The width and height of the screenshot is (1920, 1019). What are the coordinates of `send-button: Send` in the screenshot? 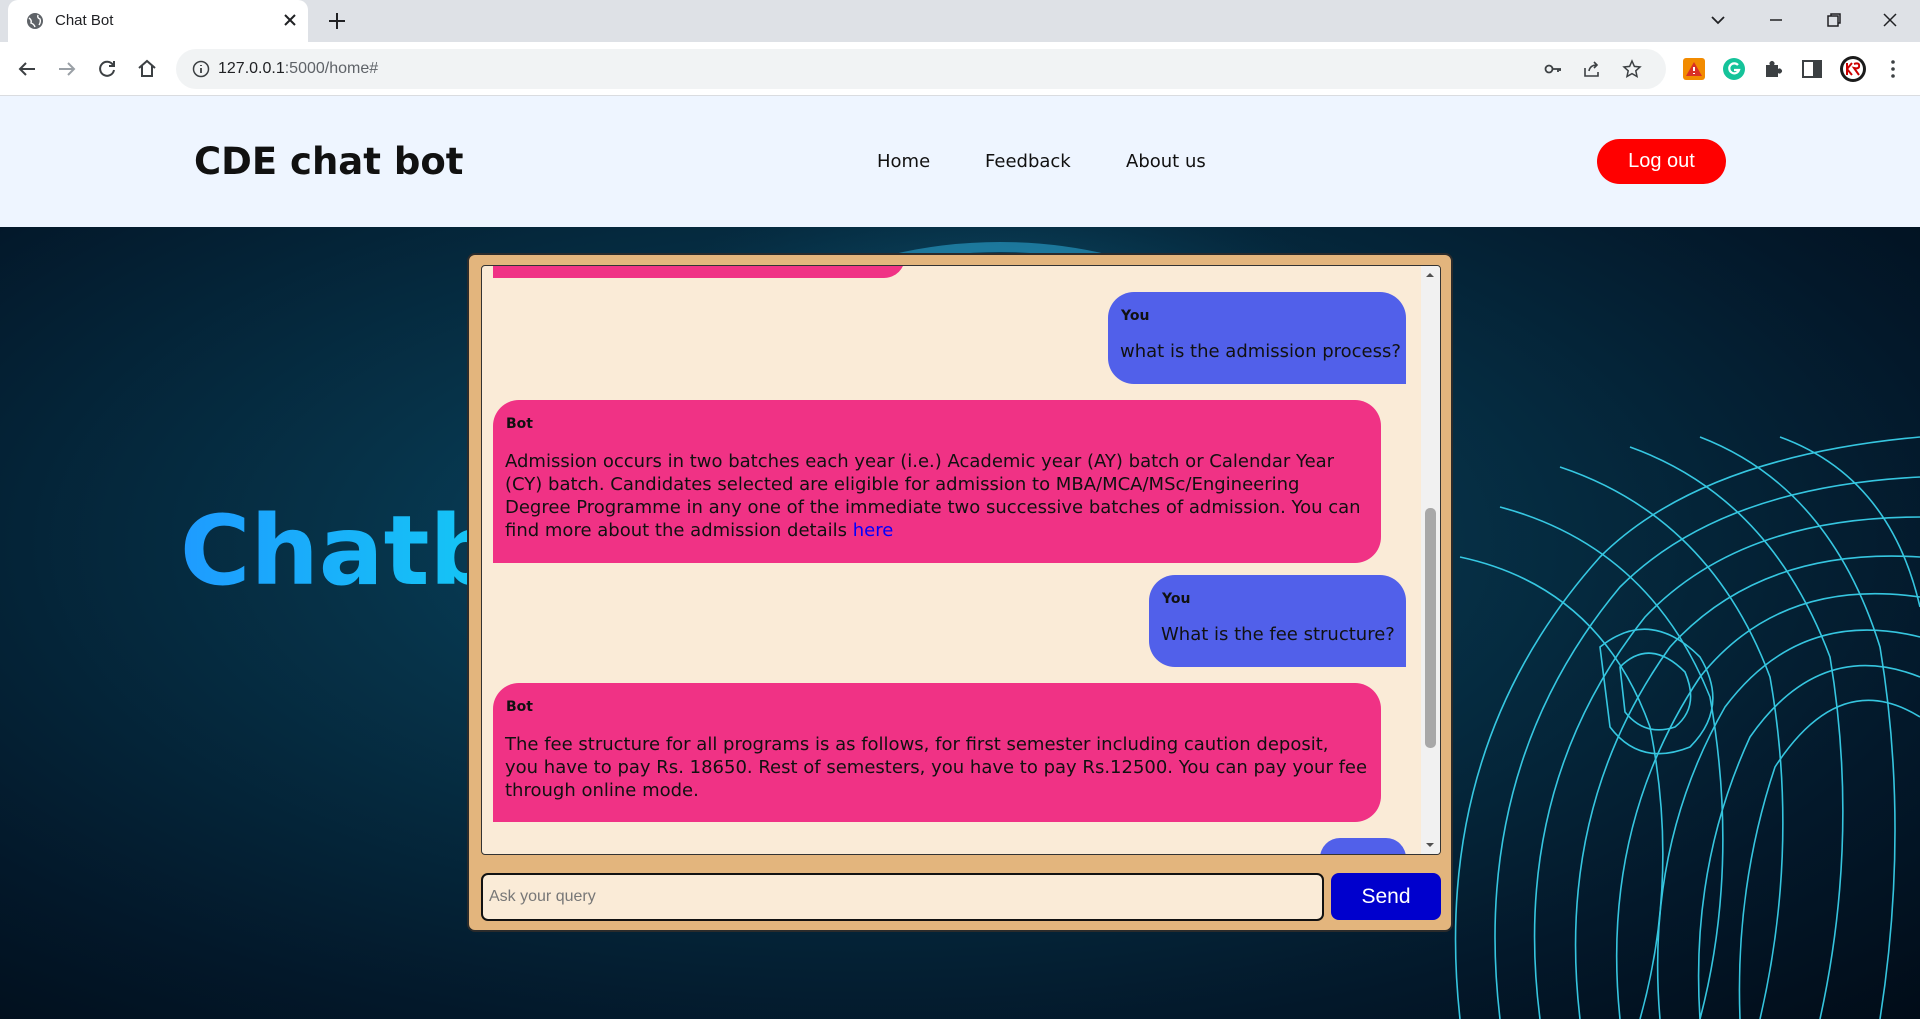 It's located at (1386, 896).